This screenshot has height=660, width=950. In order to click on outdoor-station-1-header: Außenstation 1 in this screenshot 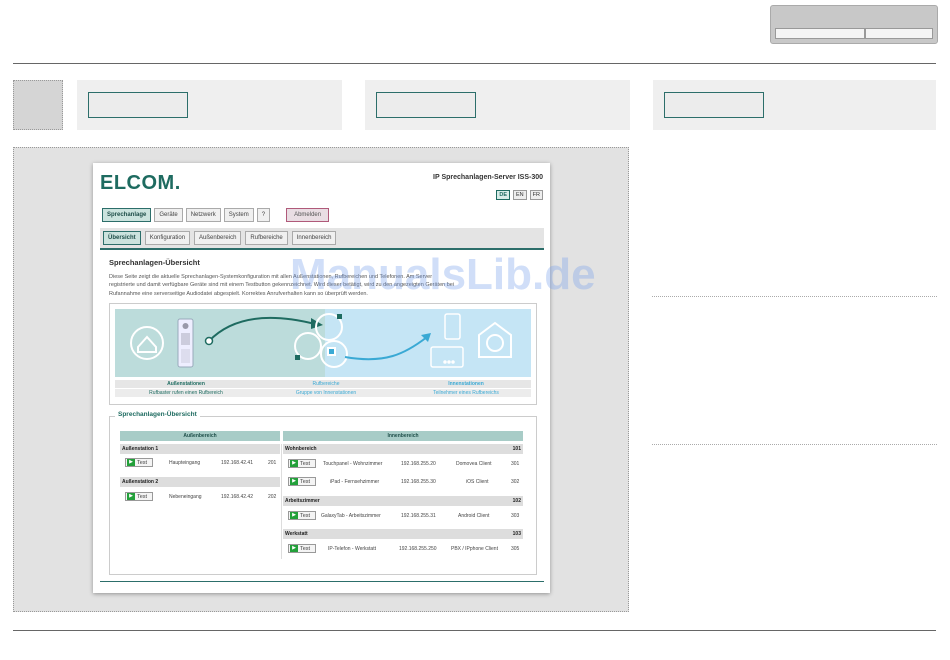, I will do `click(200, 449)`.